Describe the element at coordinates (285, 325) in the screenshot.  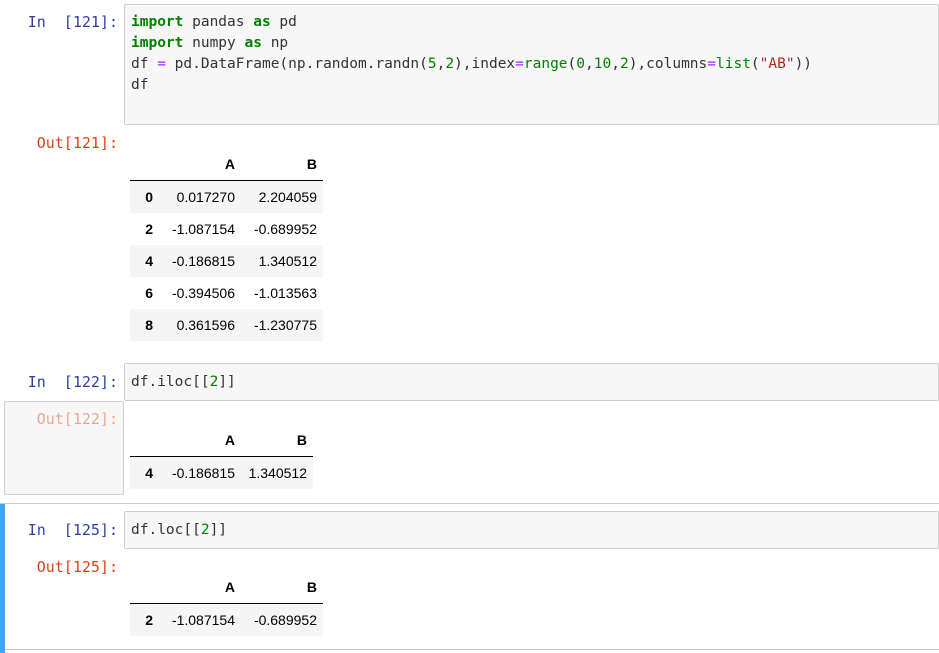
I see `table-cell: -1.230775` at that location.